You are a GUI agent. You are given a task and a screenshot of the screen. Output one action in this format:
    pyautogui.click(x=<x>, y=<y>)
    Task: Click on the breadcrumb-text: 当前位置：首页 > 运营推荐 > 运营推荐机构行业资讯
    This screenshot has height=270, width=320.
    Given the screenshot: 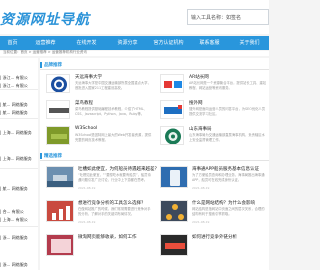 What is the action you would take?
    pyautogui.click(x=45, y=52)
    